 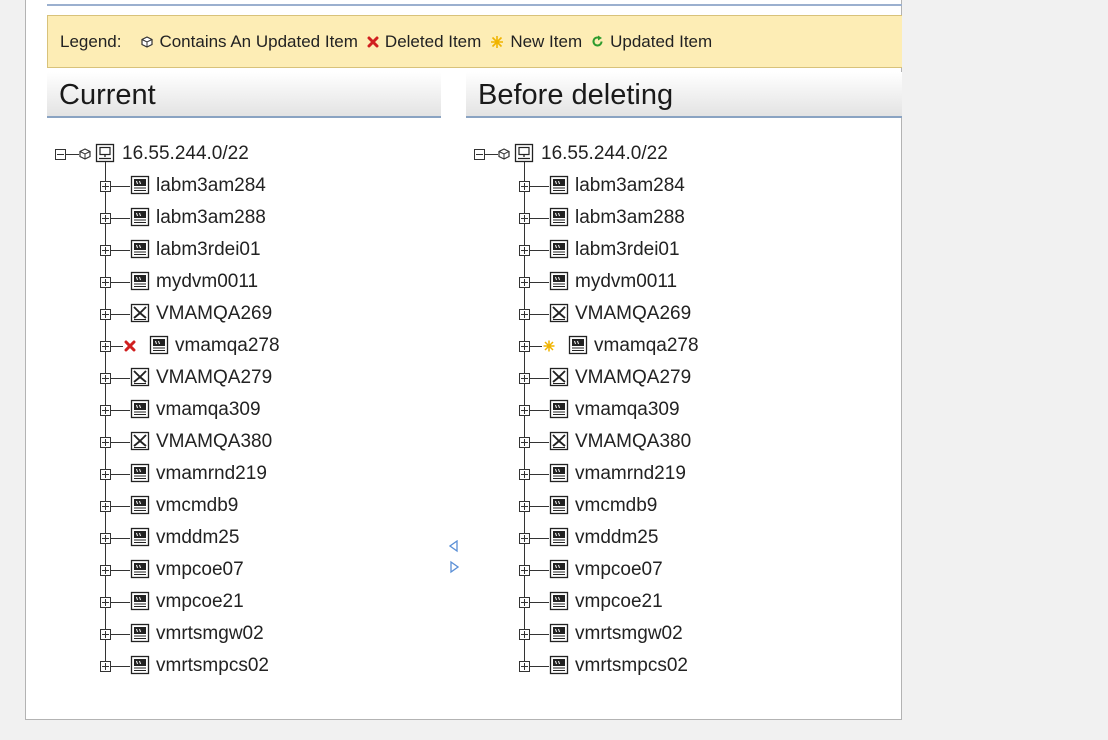 I want to click on legend-item-new: New Item, so click(x=536, y=42).